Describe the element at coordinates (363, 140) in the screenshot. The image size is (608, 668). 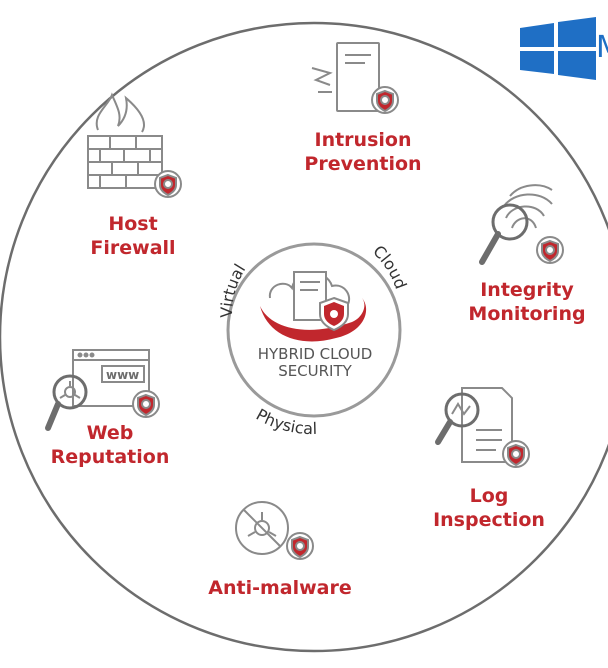
I see `intrusion-prevention-line1: Intrusion` at that location.